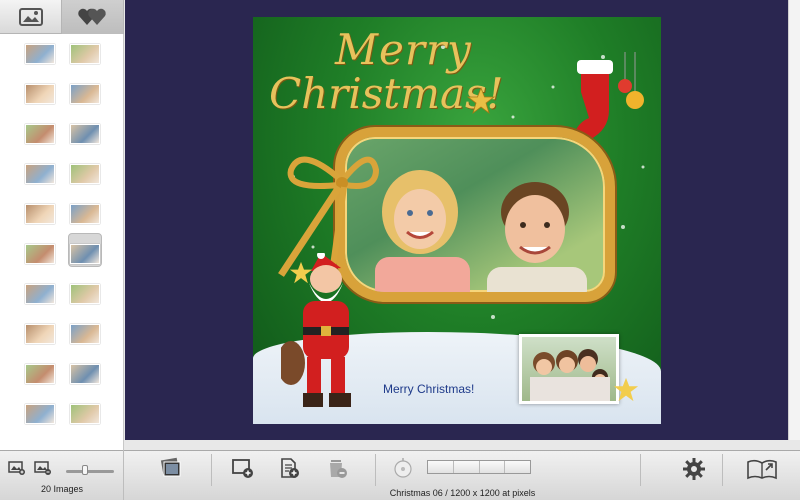  Describe the element at coordinates (794, 220) in the screenshot. I see `vertical-scrollbar` at that location.